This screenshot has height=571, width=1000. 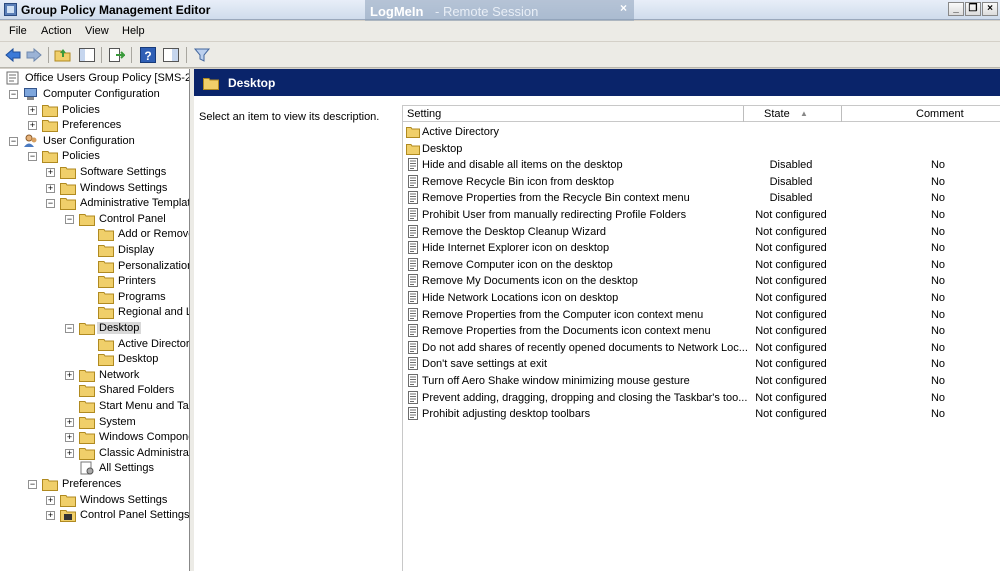 I want to click on forward-arrow-icon, so click(x=34, y=55).